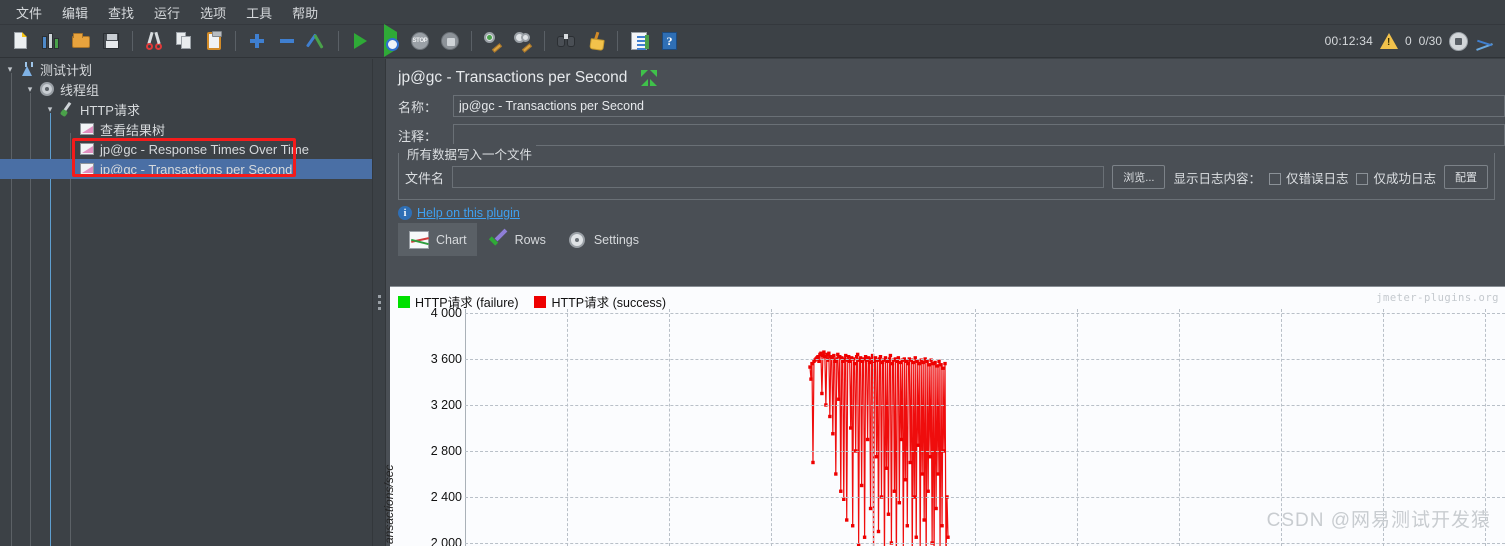  I want to click on plugin-tabs: Chart Rows Settings, so click(951, 239).